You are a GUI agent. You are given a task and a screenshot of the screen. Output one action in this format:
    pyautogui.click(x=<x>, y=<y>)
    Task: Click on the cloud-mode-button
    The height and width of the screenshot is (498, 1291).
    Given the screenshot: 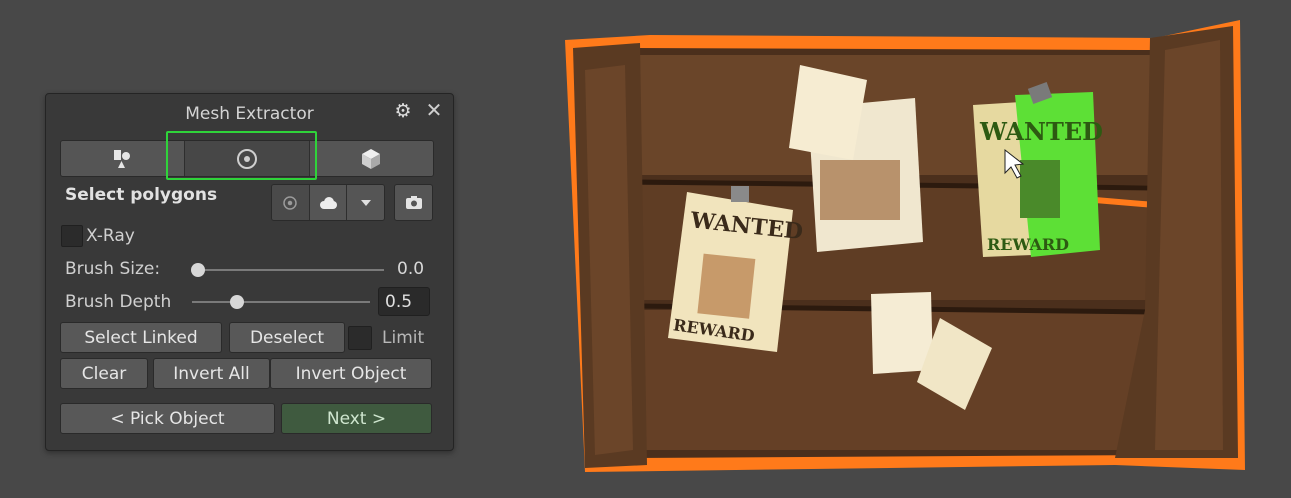 What is the action you would take?
    pyautogui.click(x=328, y=202)
    